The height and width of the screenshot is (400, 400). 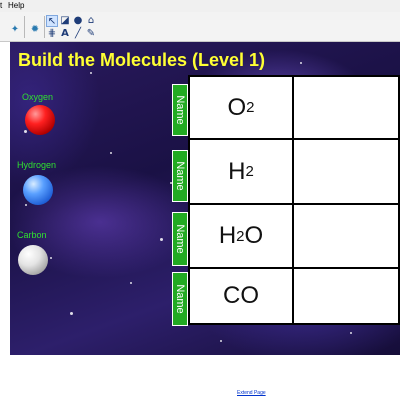 I want to click on select-tool-icon: ↖, so click(x=52, y=21).